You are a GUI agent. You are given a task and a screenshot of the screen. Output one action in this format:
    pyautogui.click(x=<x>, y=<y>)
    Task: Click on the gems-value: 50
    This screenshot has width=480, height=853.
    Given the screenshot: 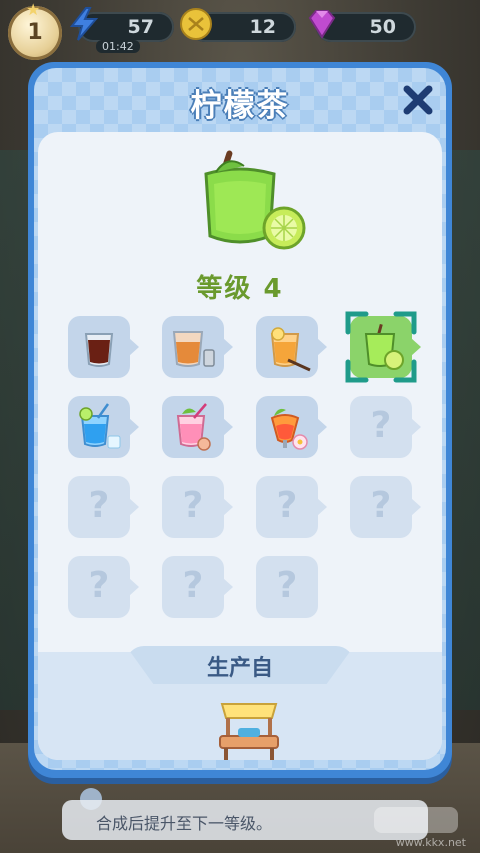 What is the action you would take?
    pyautogui.click(x=382, y=27)
    